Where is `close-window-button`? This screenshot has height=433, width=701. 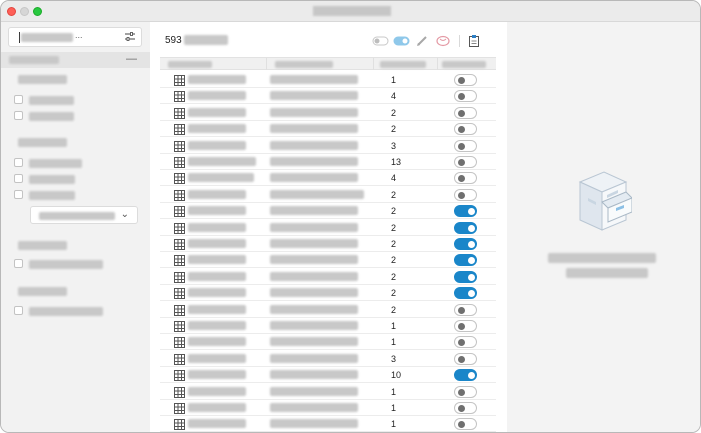
close-window-button is located at coordinates (11, 11).